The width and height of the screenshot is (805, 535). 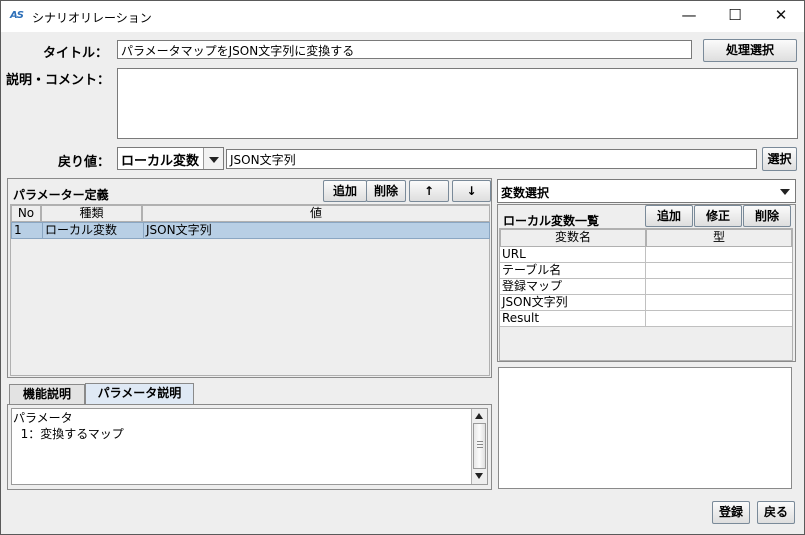 What do you see at coordinates (645, 428) in the screenshot?
I see `variable-detail-area` at bounding box center [645, 428].